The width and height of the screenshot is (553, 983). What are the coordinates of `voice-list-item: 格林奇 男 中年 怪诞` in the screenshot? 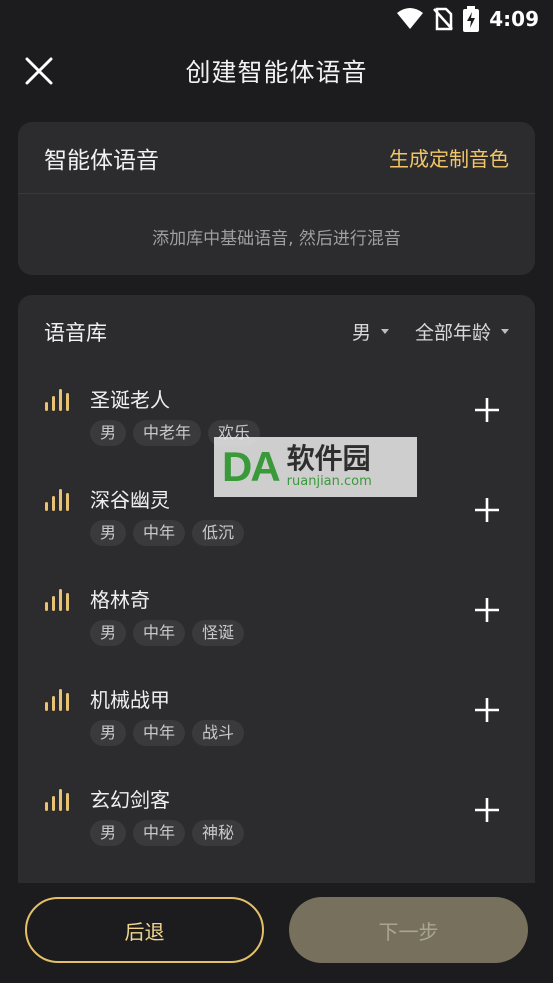 It's located at (276, 628).